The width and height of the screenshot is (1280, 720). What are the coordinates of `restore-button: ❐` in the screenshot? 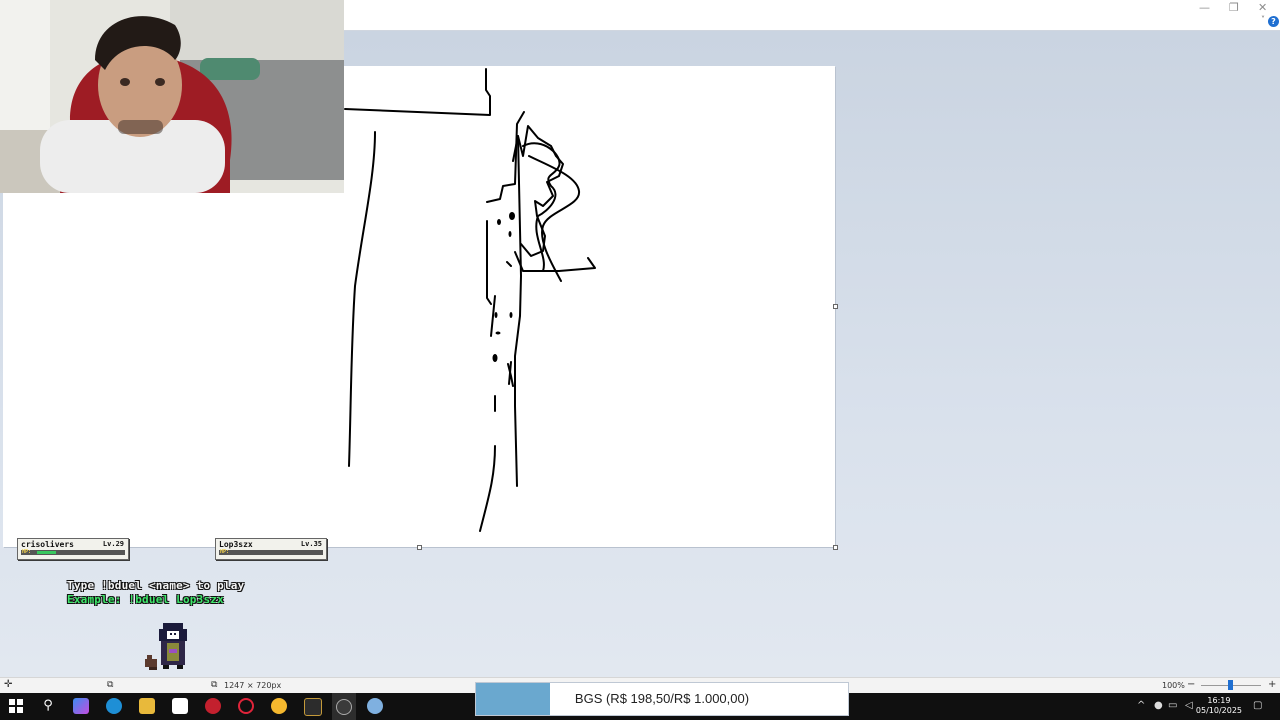 It's located at (1234, 7).